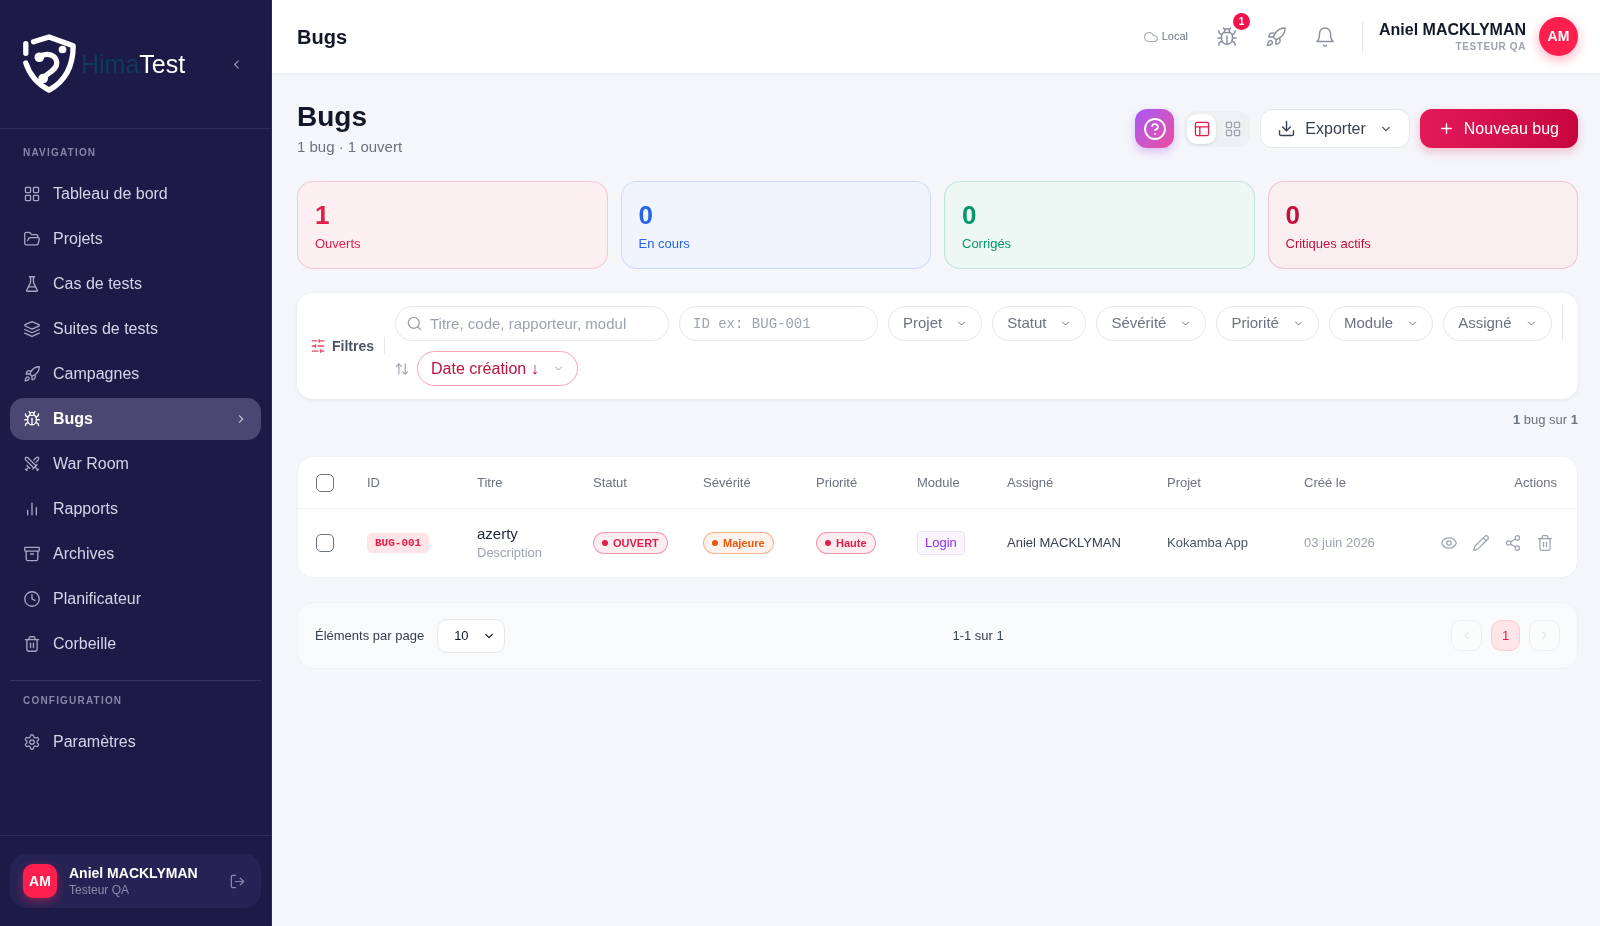 This screenshot has height=926, width=1600. Describe the element at coordinates (1184, 482) in the screenshot. I see `column-header: Projet` at that location.